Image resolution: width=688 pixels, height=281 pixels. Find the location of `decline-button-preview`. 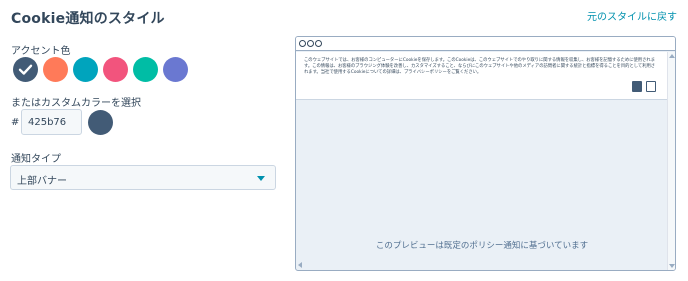

decline-button-preview is located at coordinates (651, 86).